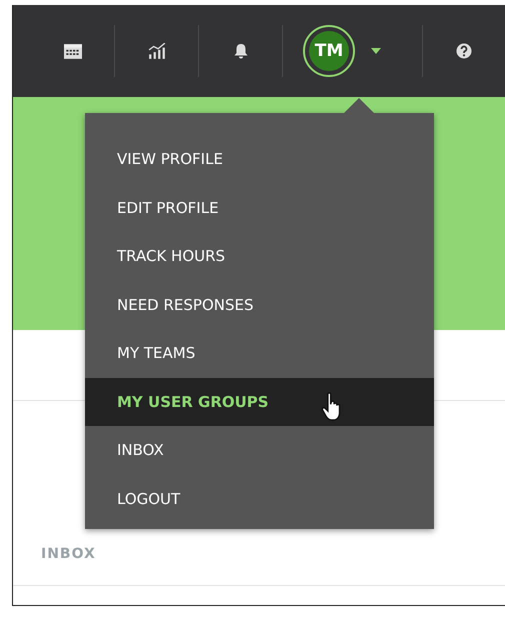  What do you see at coordinates (259, 159) in the screenshot?
I see `menu-item: VIEW PROFILE` at bounding box center [259, 159].